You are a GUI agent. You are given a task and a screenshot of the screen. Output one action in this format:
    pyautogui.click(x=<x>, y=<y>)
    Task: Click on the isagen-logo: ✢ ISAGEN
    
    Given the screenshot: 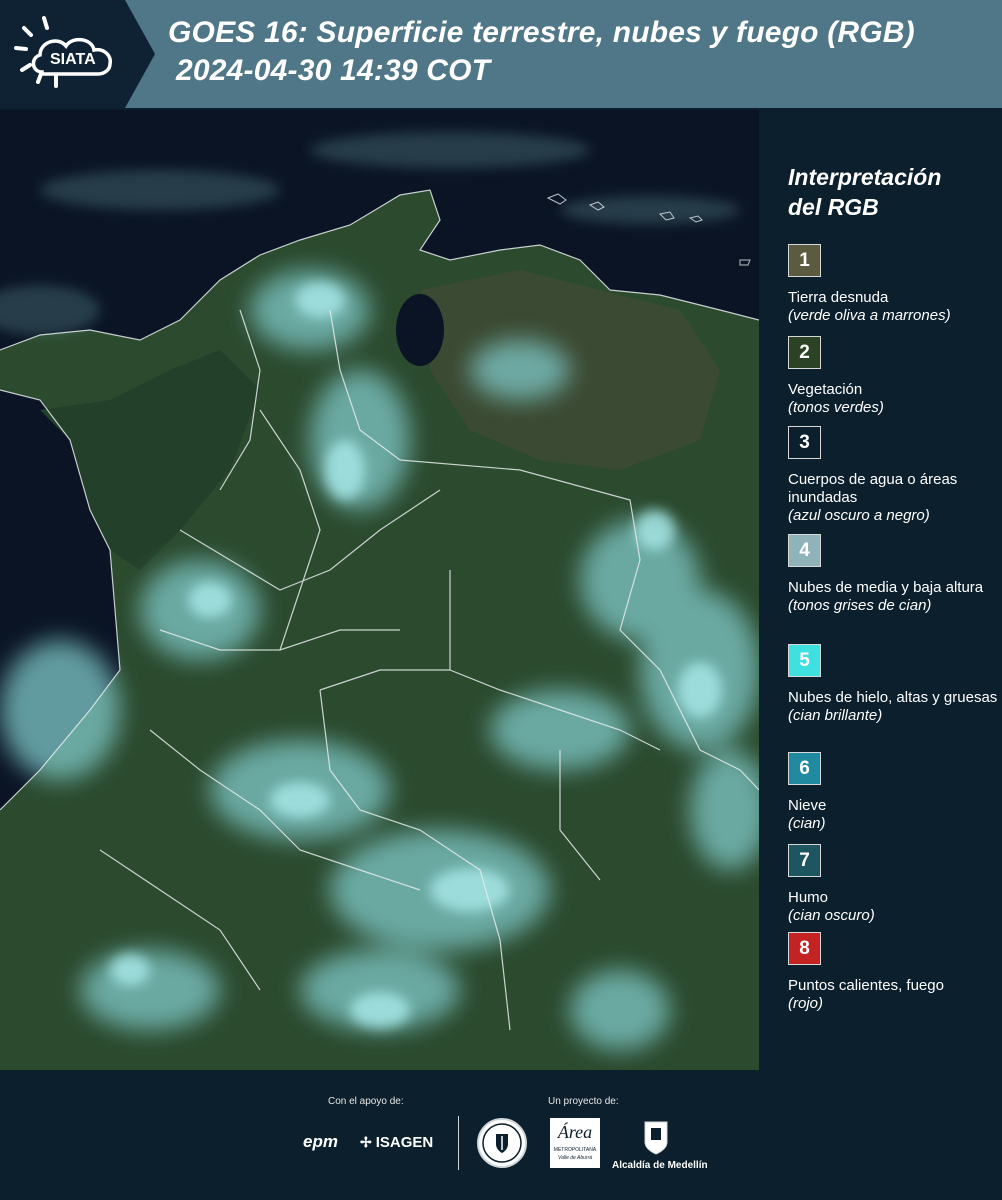 What is the action you would take?
    pyautogui.click(x=397, y=1142)
    